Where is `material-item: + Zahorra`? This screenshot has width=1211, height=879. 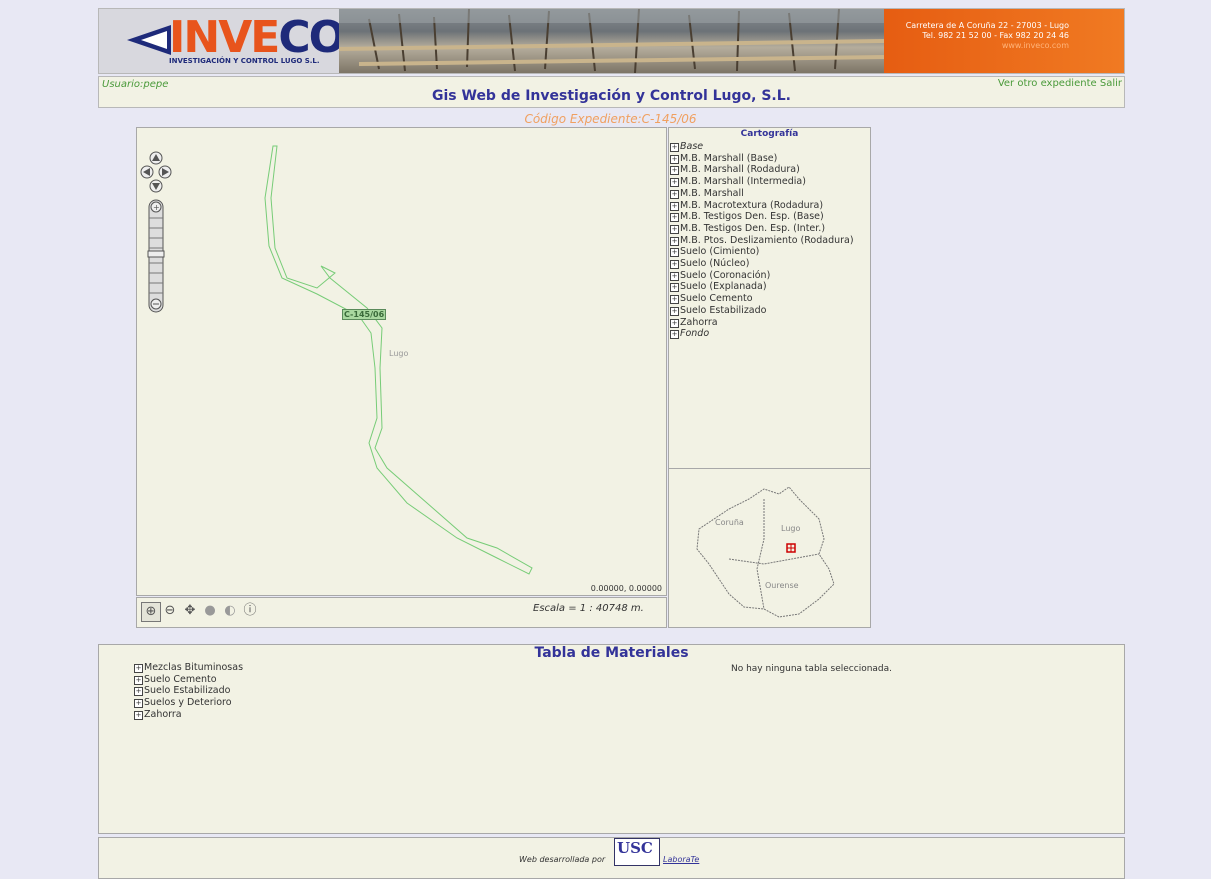
material-item: + Zahorra is located at coordinates (188, 715).